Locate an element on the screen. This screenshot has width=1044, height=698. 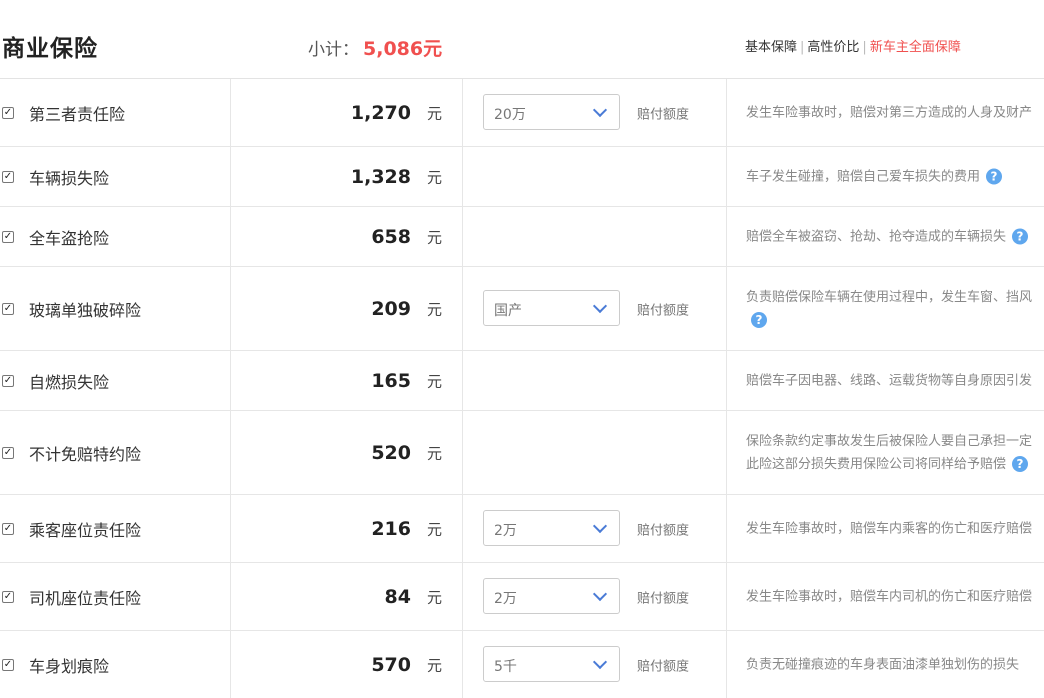
coverage-select-value: 国产 is located at coordinates (508, 310).